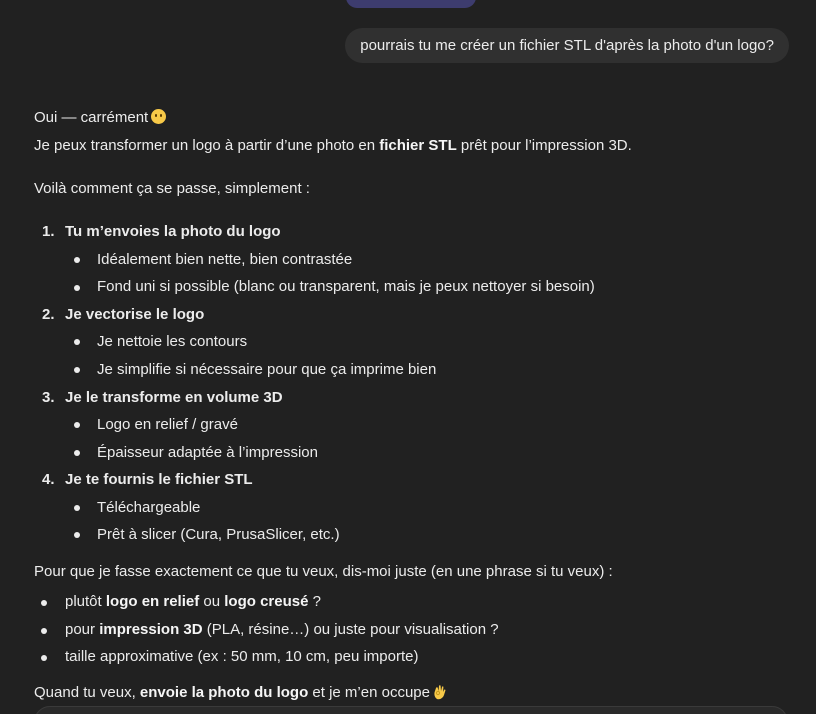  I want to click on q1-text-end: ?, so click(314, 601).